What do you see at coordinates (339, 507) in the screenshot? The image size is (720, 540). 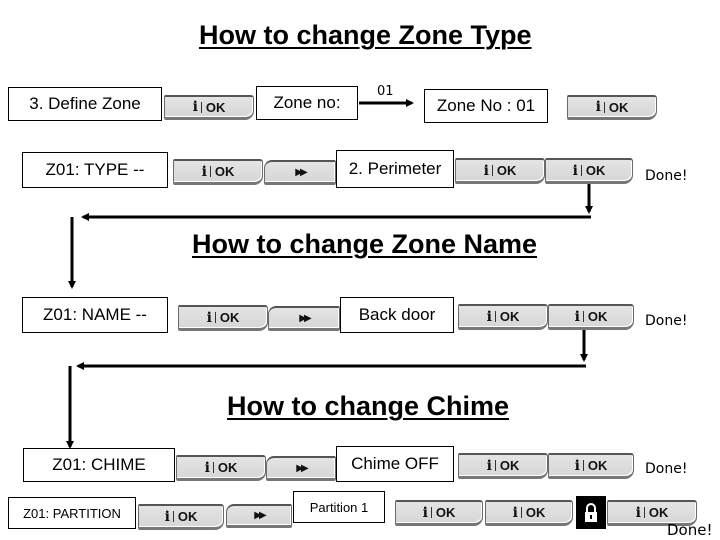 I see `display-partition-value: Partition 1` at bounding box center [339, 507].